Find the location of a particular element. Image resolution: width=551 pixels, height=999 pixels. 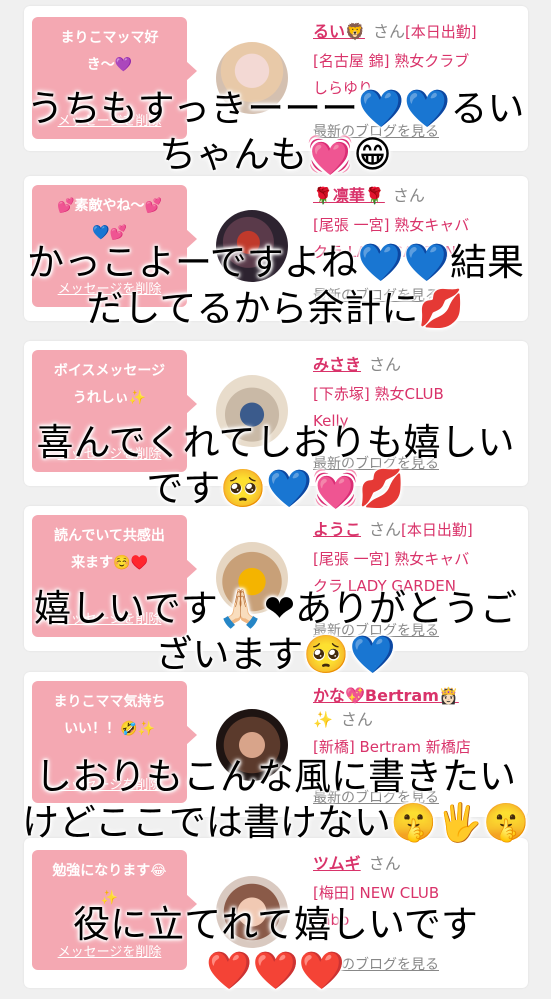

sender-name-extra: ✨ is located at coordinates (323, 719).